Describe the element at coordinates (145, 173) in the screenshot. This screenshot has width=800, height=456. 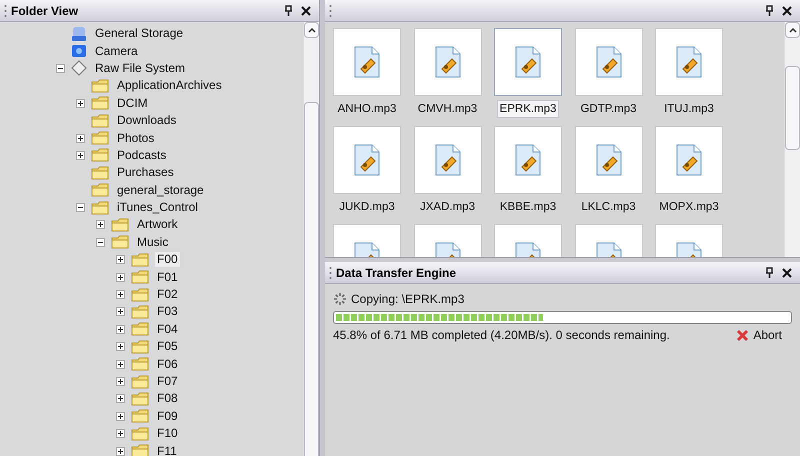
I see `tree-item: Purchases` at that location.